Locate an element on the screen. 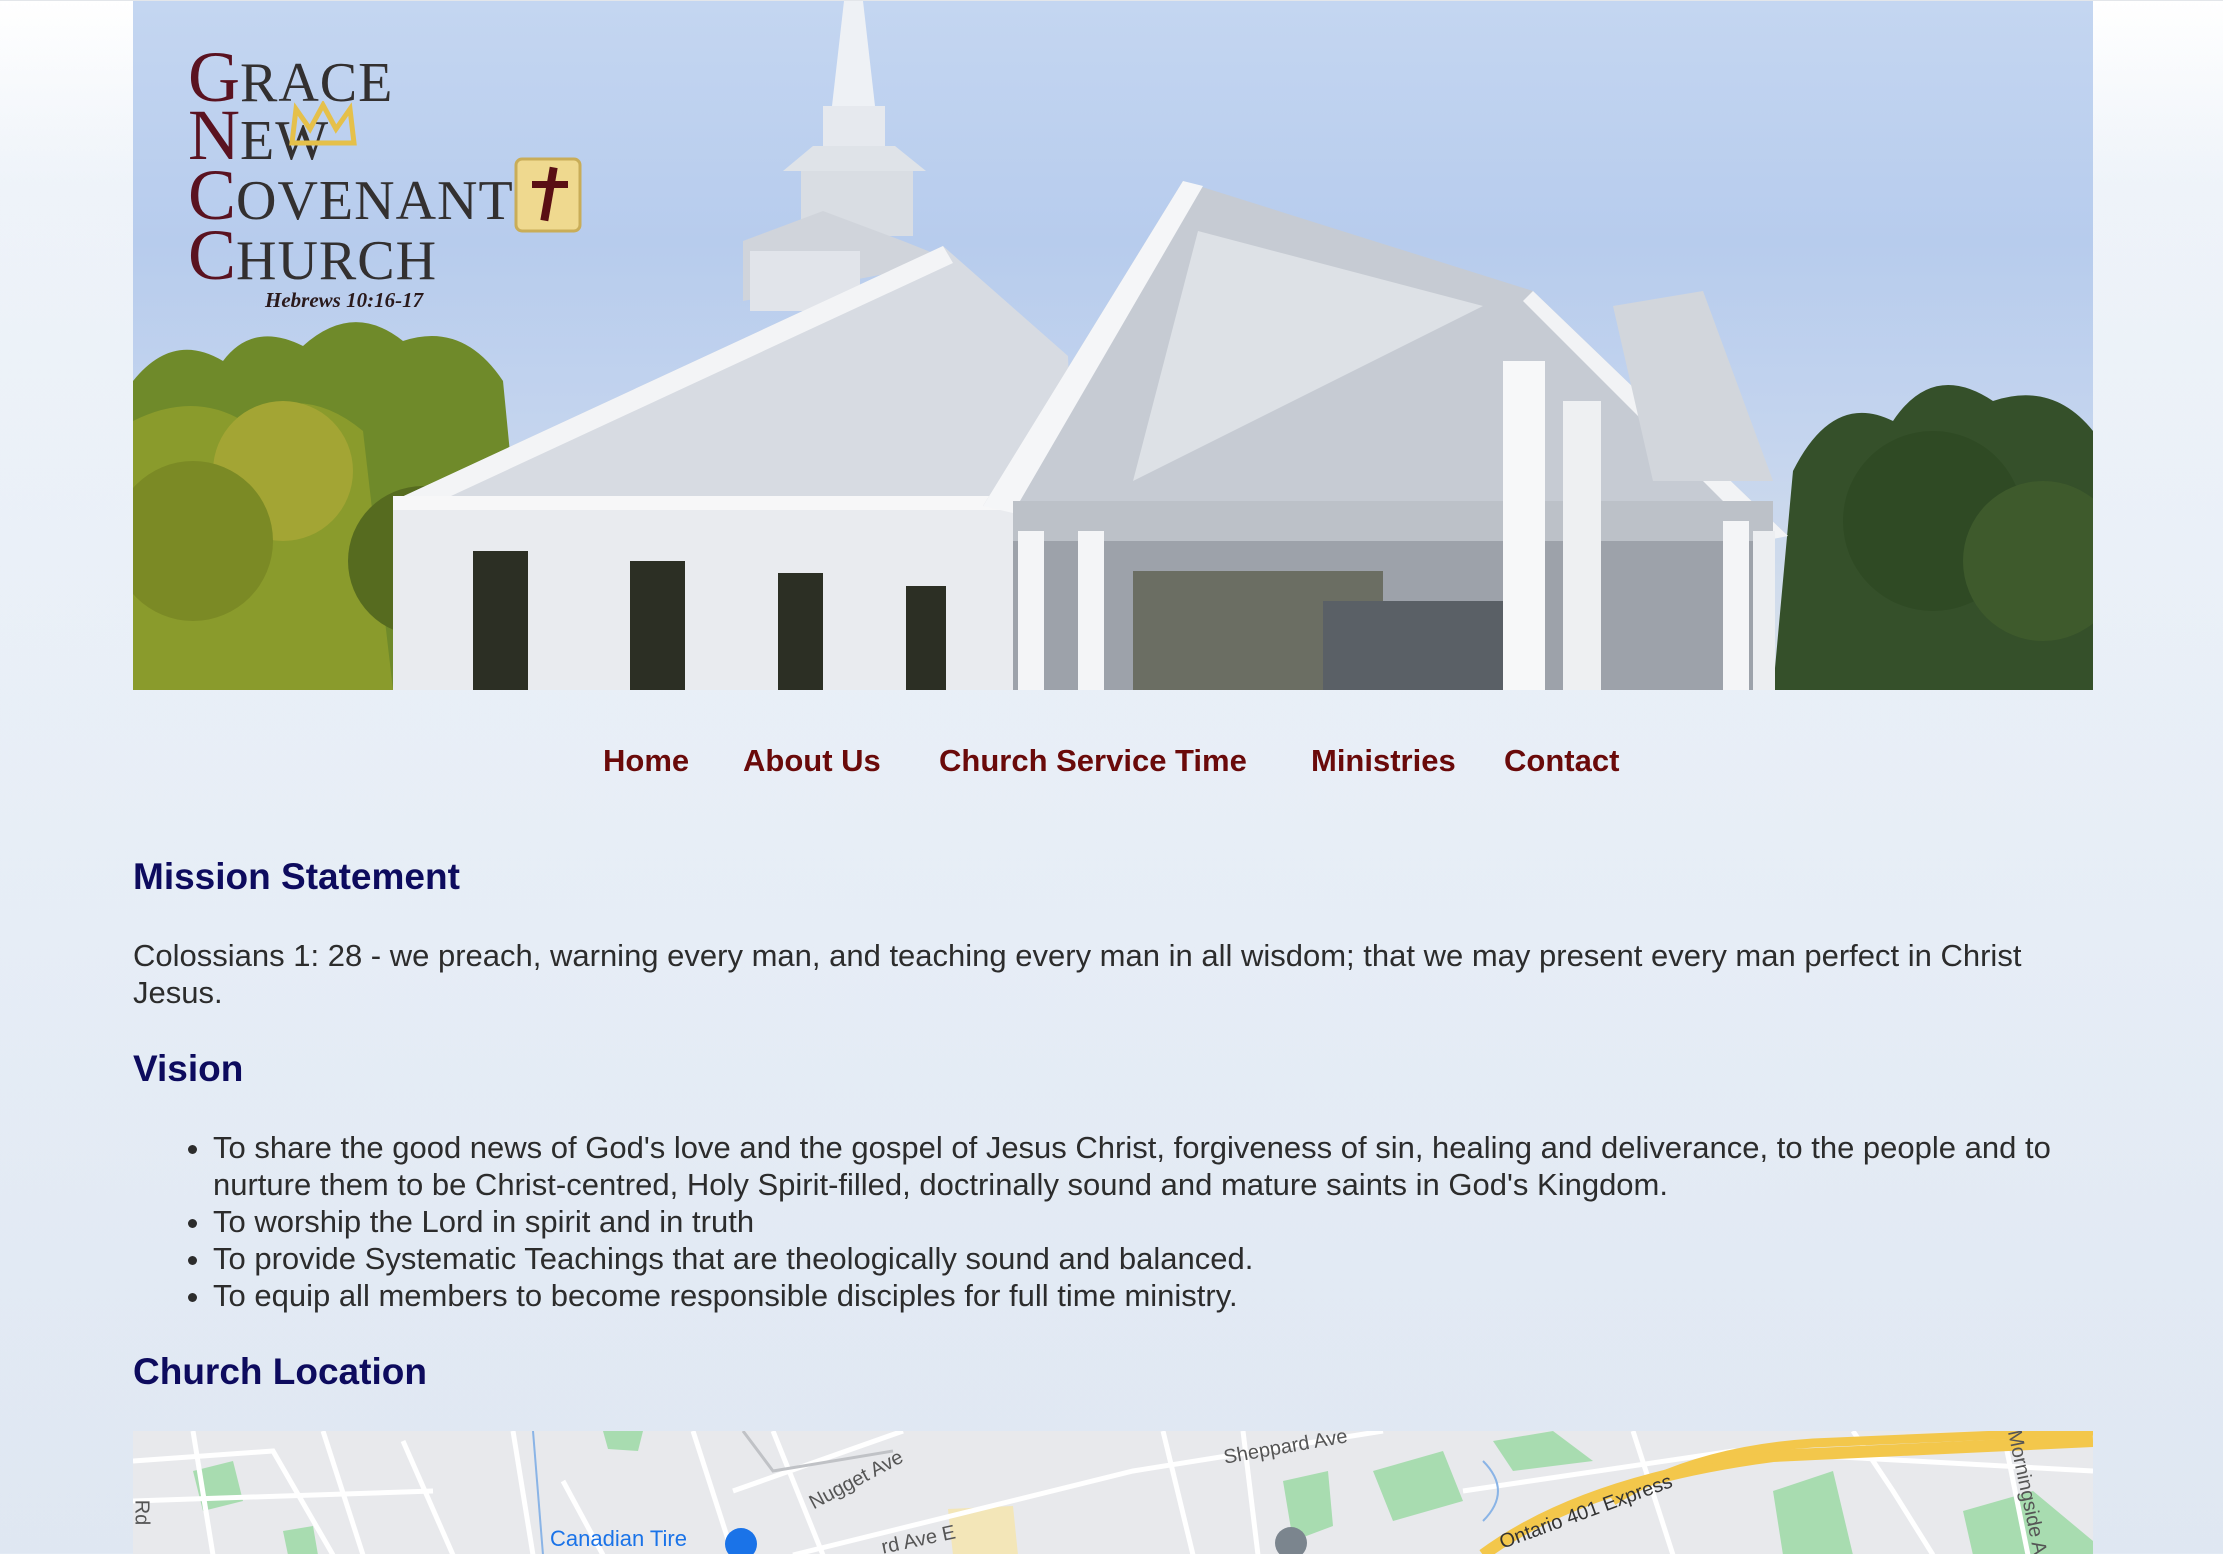 This screenshot has width=2223, height=1554. nav-church-service-time-link: Church Service Time is located at coordinates (1093, 761).